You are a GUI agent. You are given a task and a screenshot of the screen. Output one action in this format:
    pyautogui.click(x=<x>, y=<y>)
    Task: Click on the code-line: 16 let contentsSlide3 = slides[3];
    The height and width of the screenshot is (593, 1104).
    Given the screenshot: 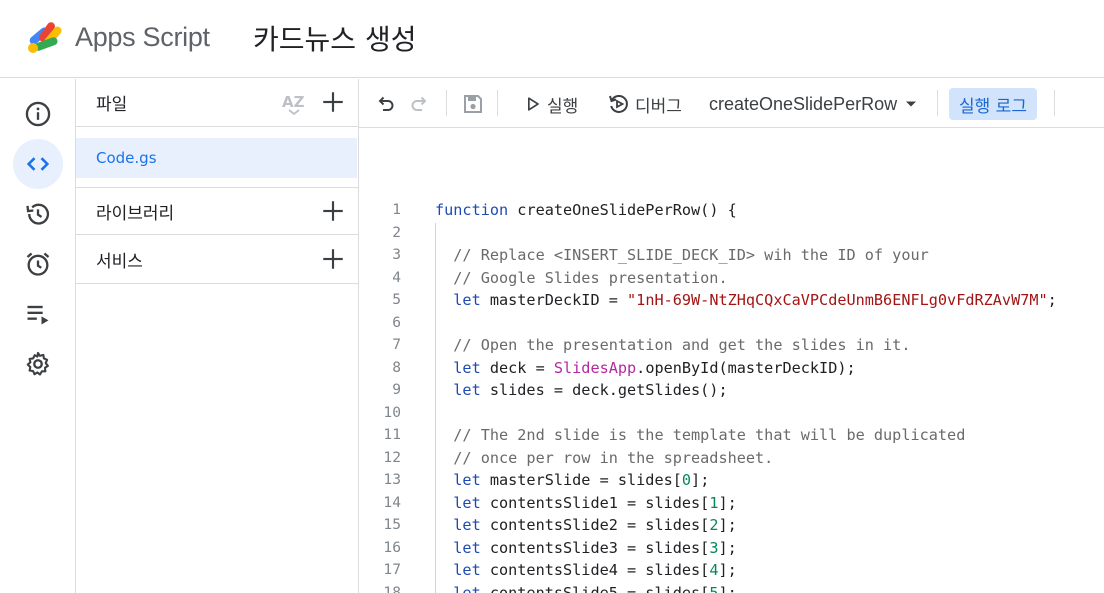 What is the action you would take?
    pyautogui.click(x=731, y=548)
    